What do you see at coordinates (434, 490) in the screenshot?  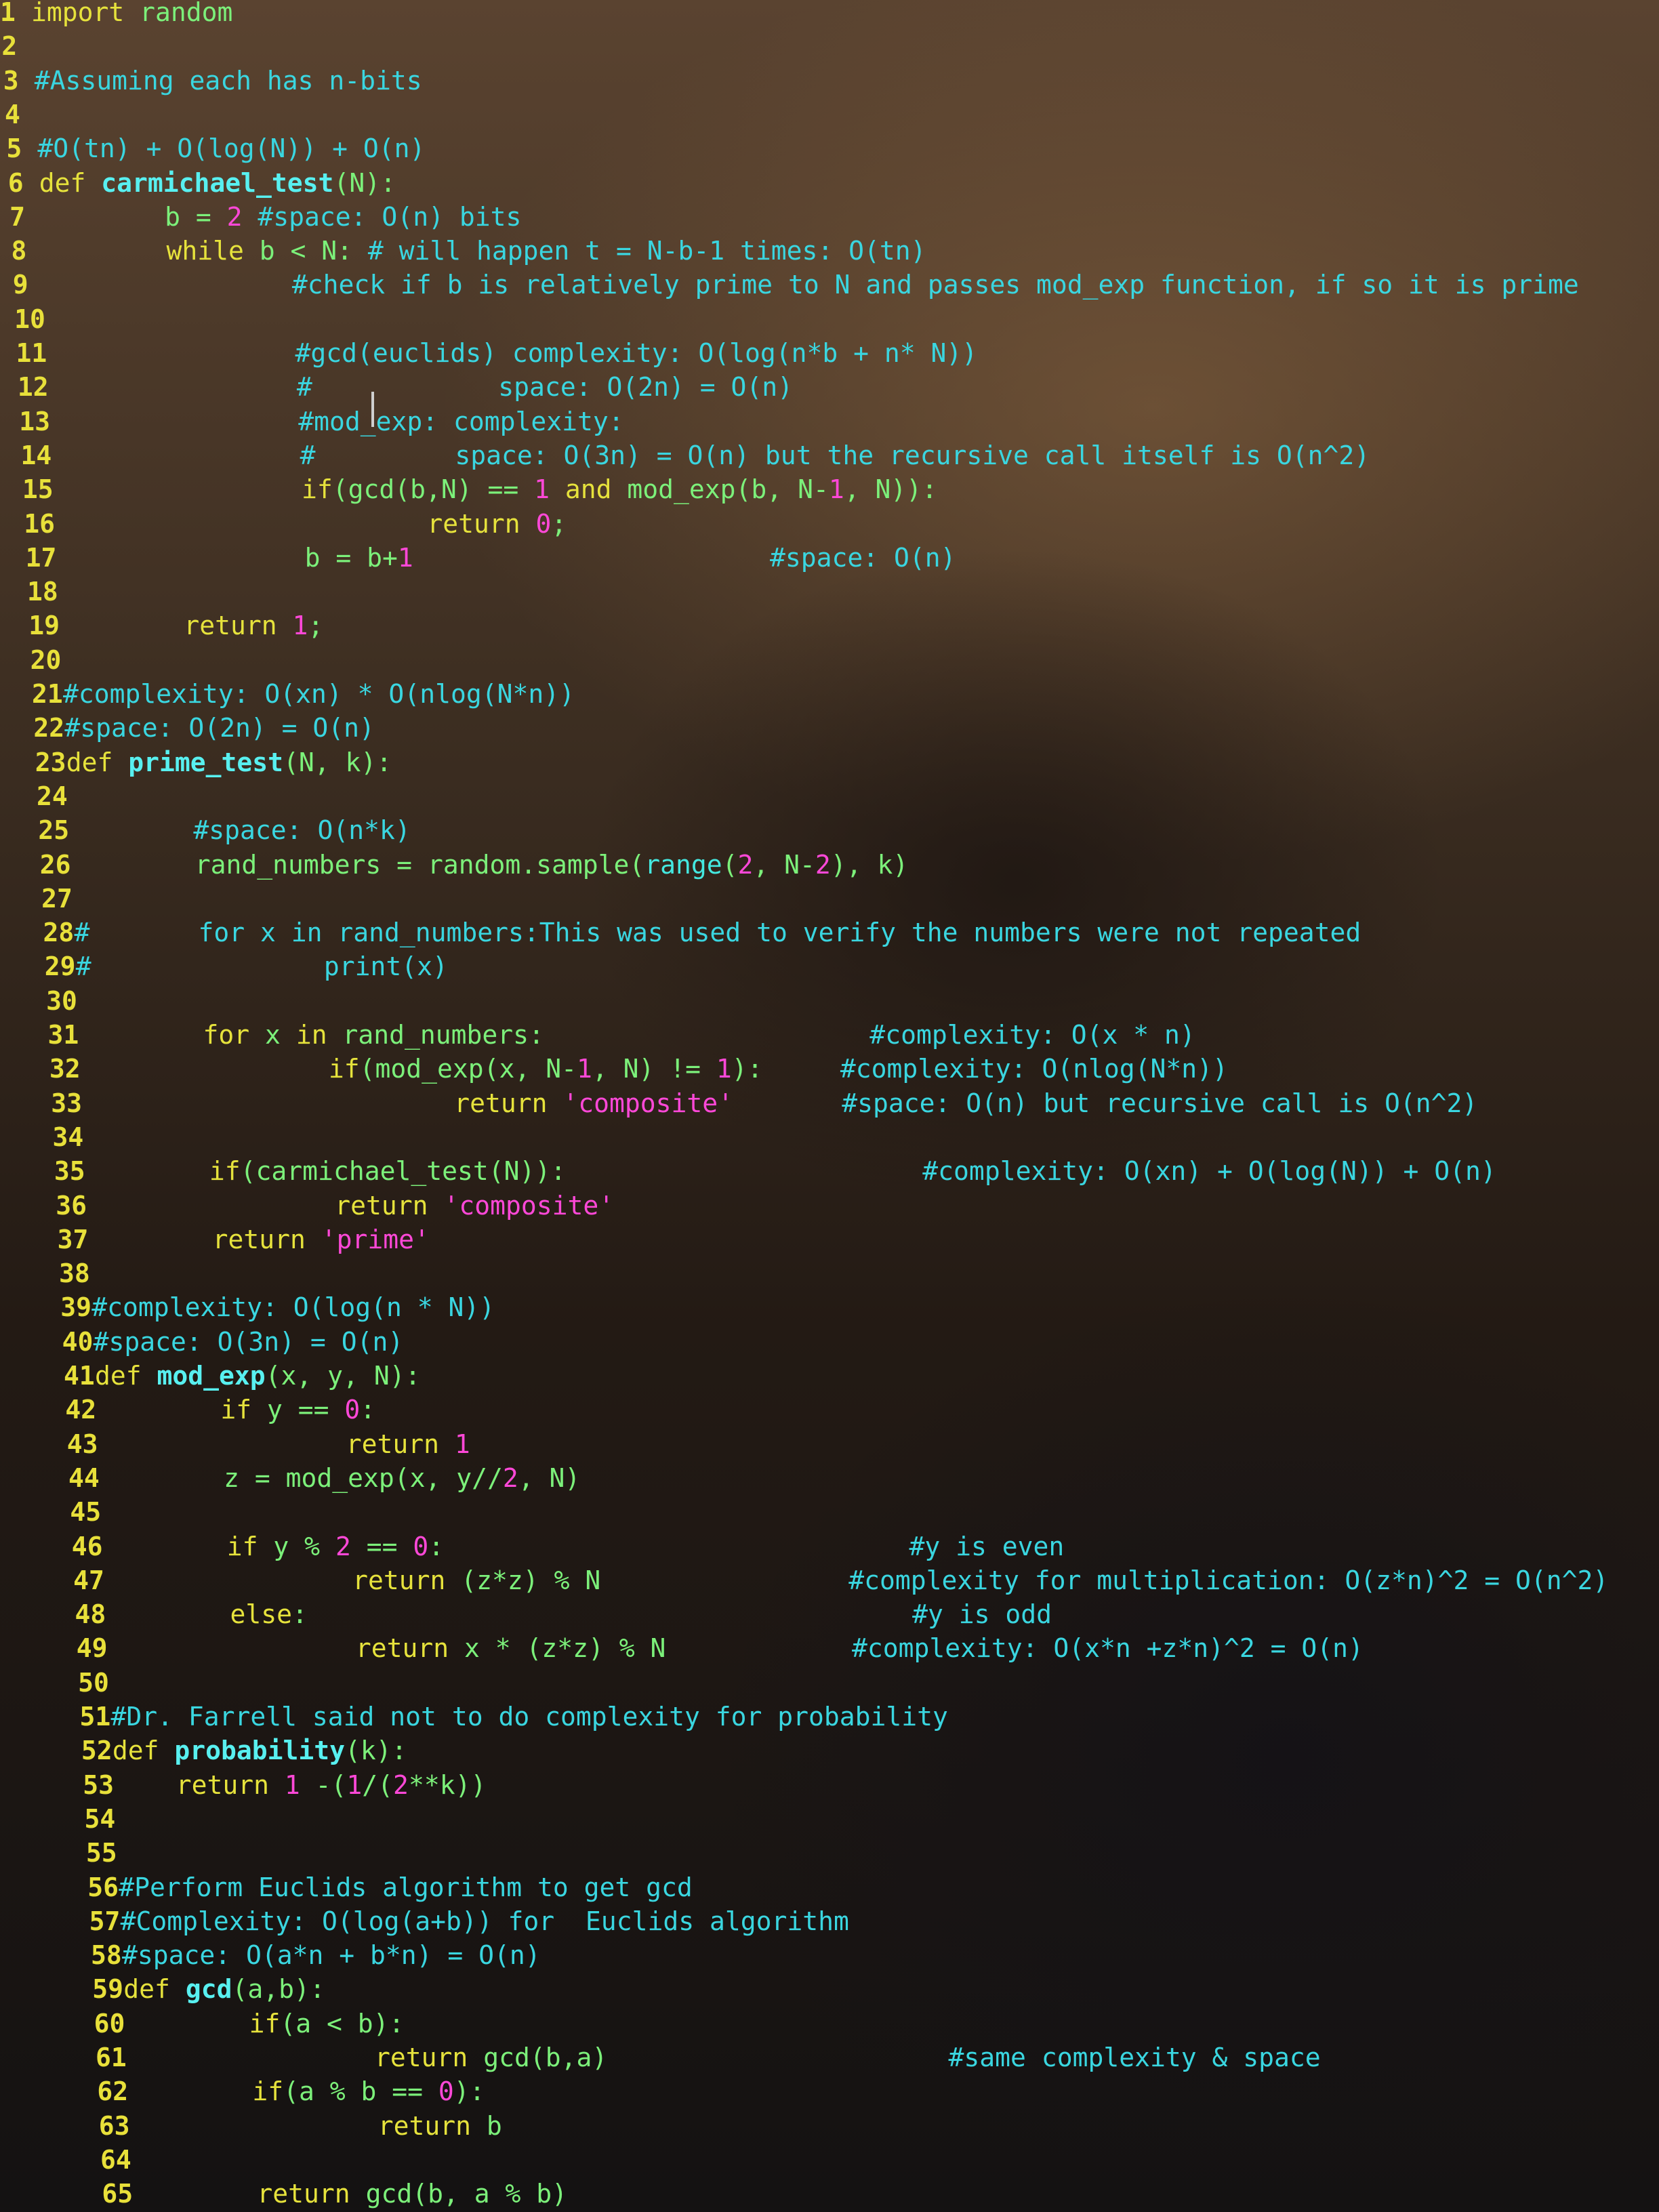 I see `code-token: (gcd(b,N) ==` at bounding box center [434, 490].